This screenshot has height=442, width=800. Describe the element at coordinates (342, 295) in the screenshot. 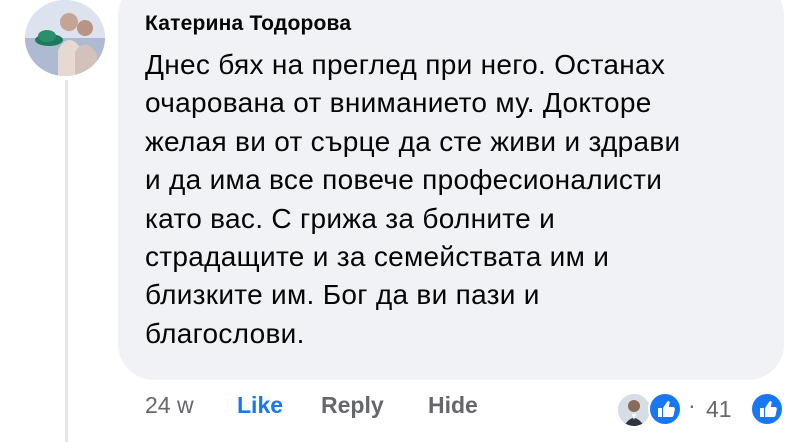

I see `comment-text-line: близките им. Бог да ви пази и` at that location.